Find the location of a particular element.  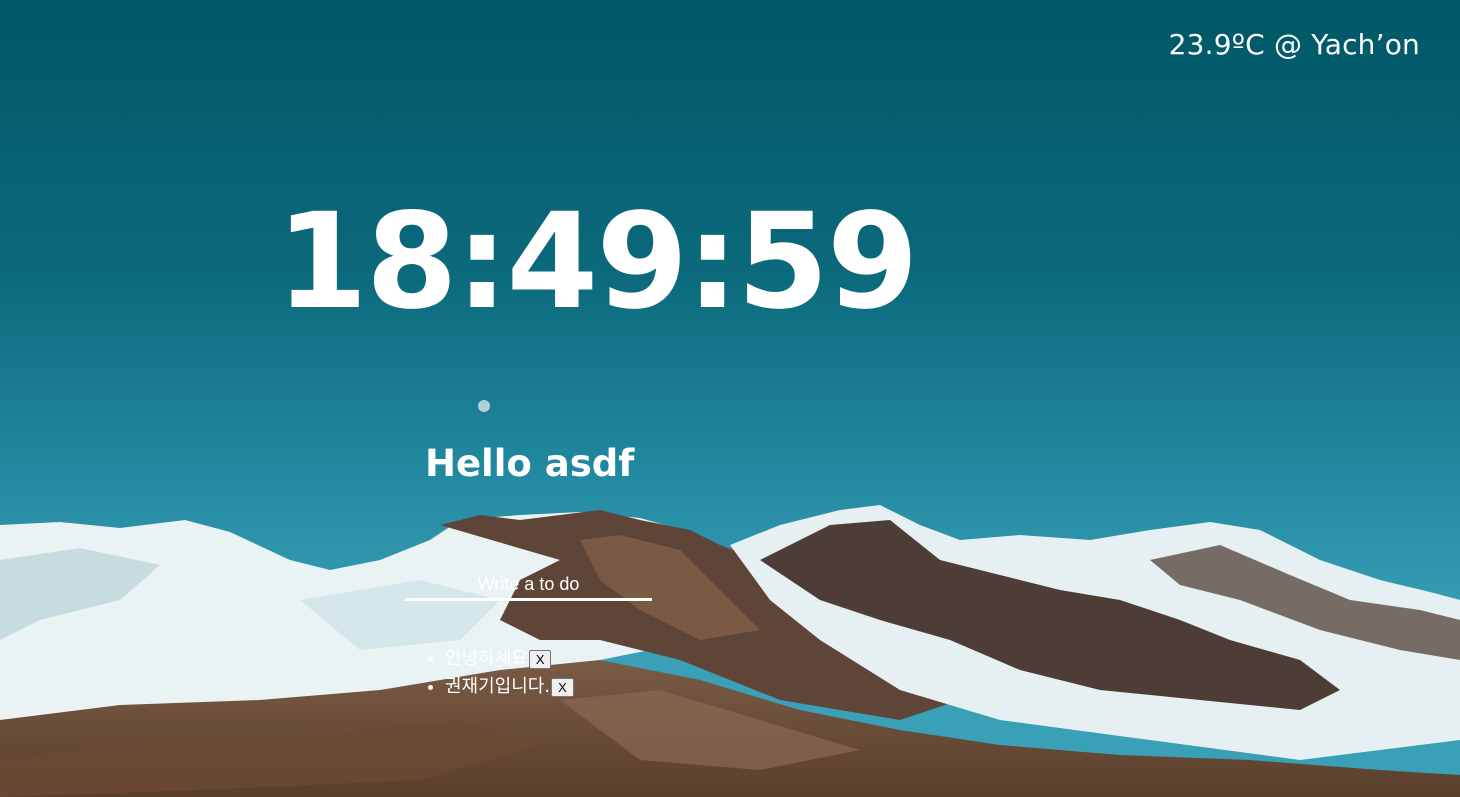

todo-input is located at coordinates (528, 586).